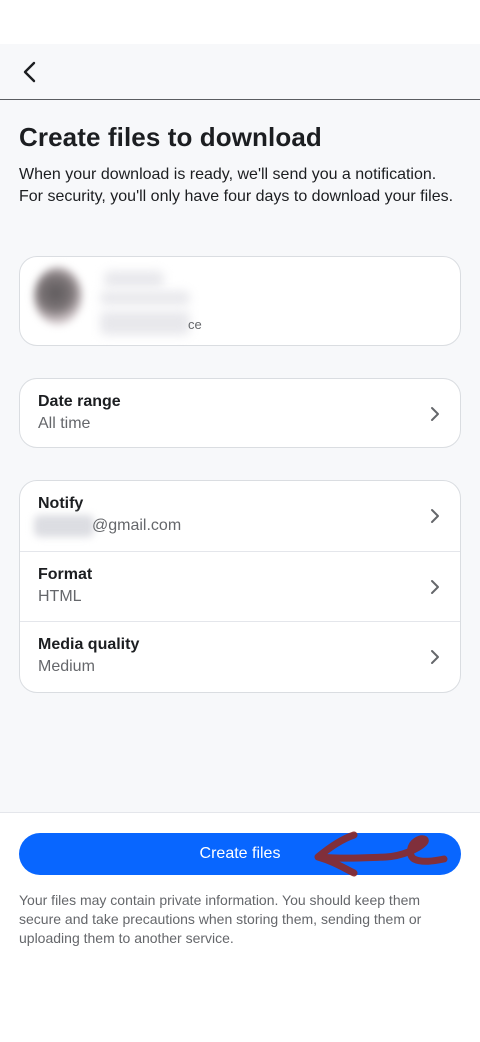 This screenshot has width=480, height=1042. Describe the element at coordinates (240, 22) in the screenshot. I see `status-bar-area` at that location.